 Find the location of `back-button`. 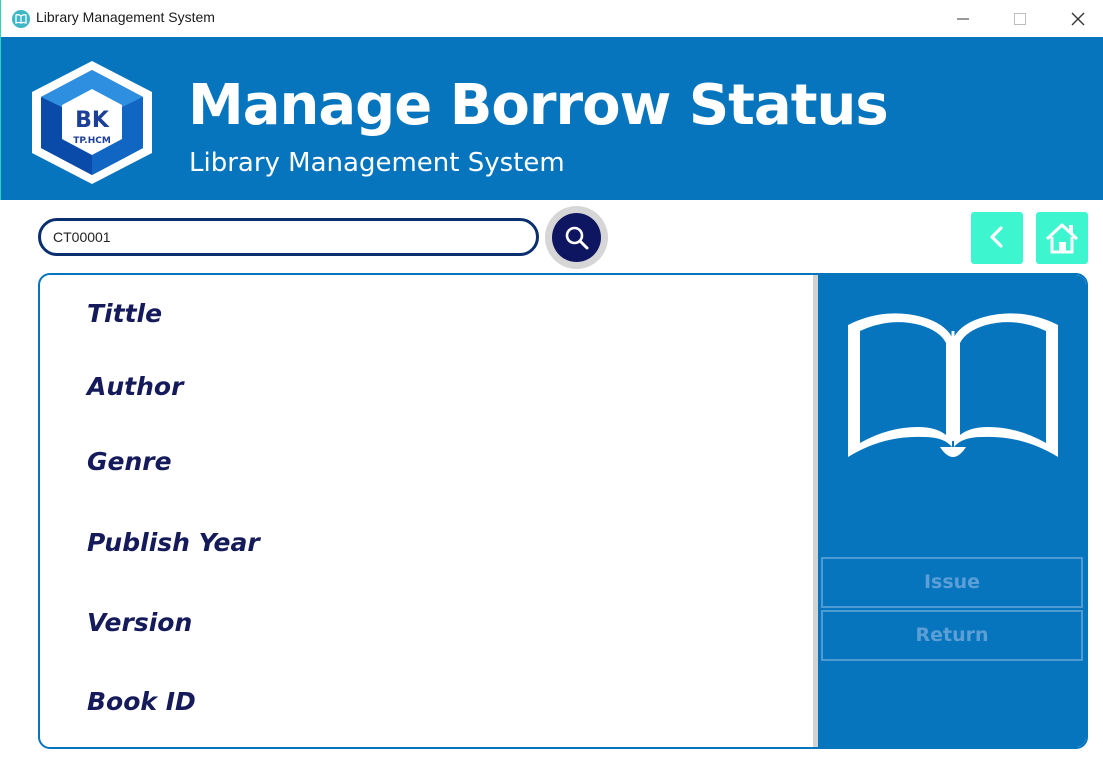

back-button is located at coordinates (997, 238).